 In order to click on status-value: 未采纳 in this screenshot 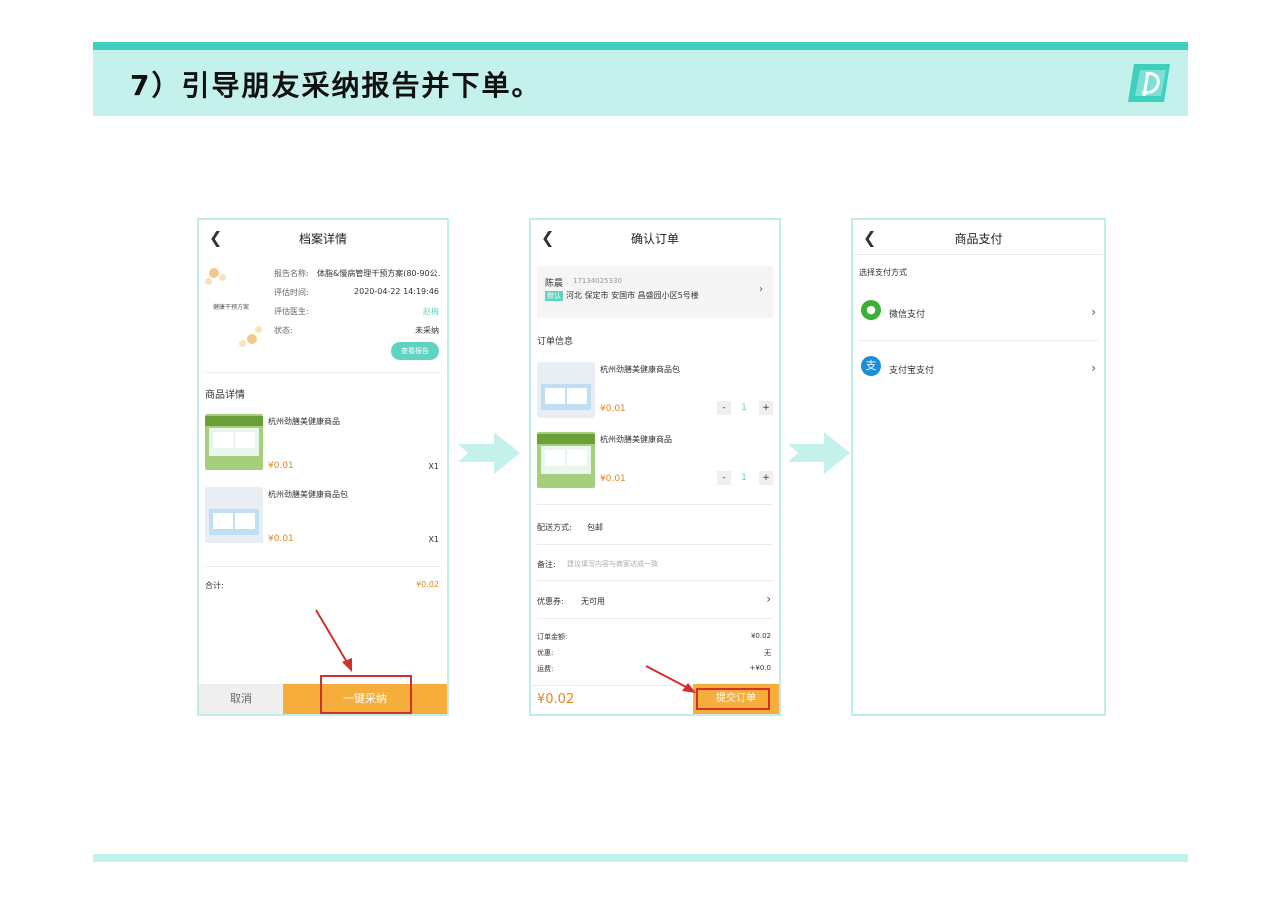, I will do `click(427, 330)`.